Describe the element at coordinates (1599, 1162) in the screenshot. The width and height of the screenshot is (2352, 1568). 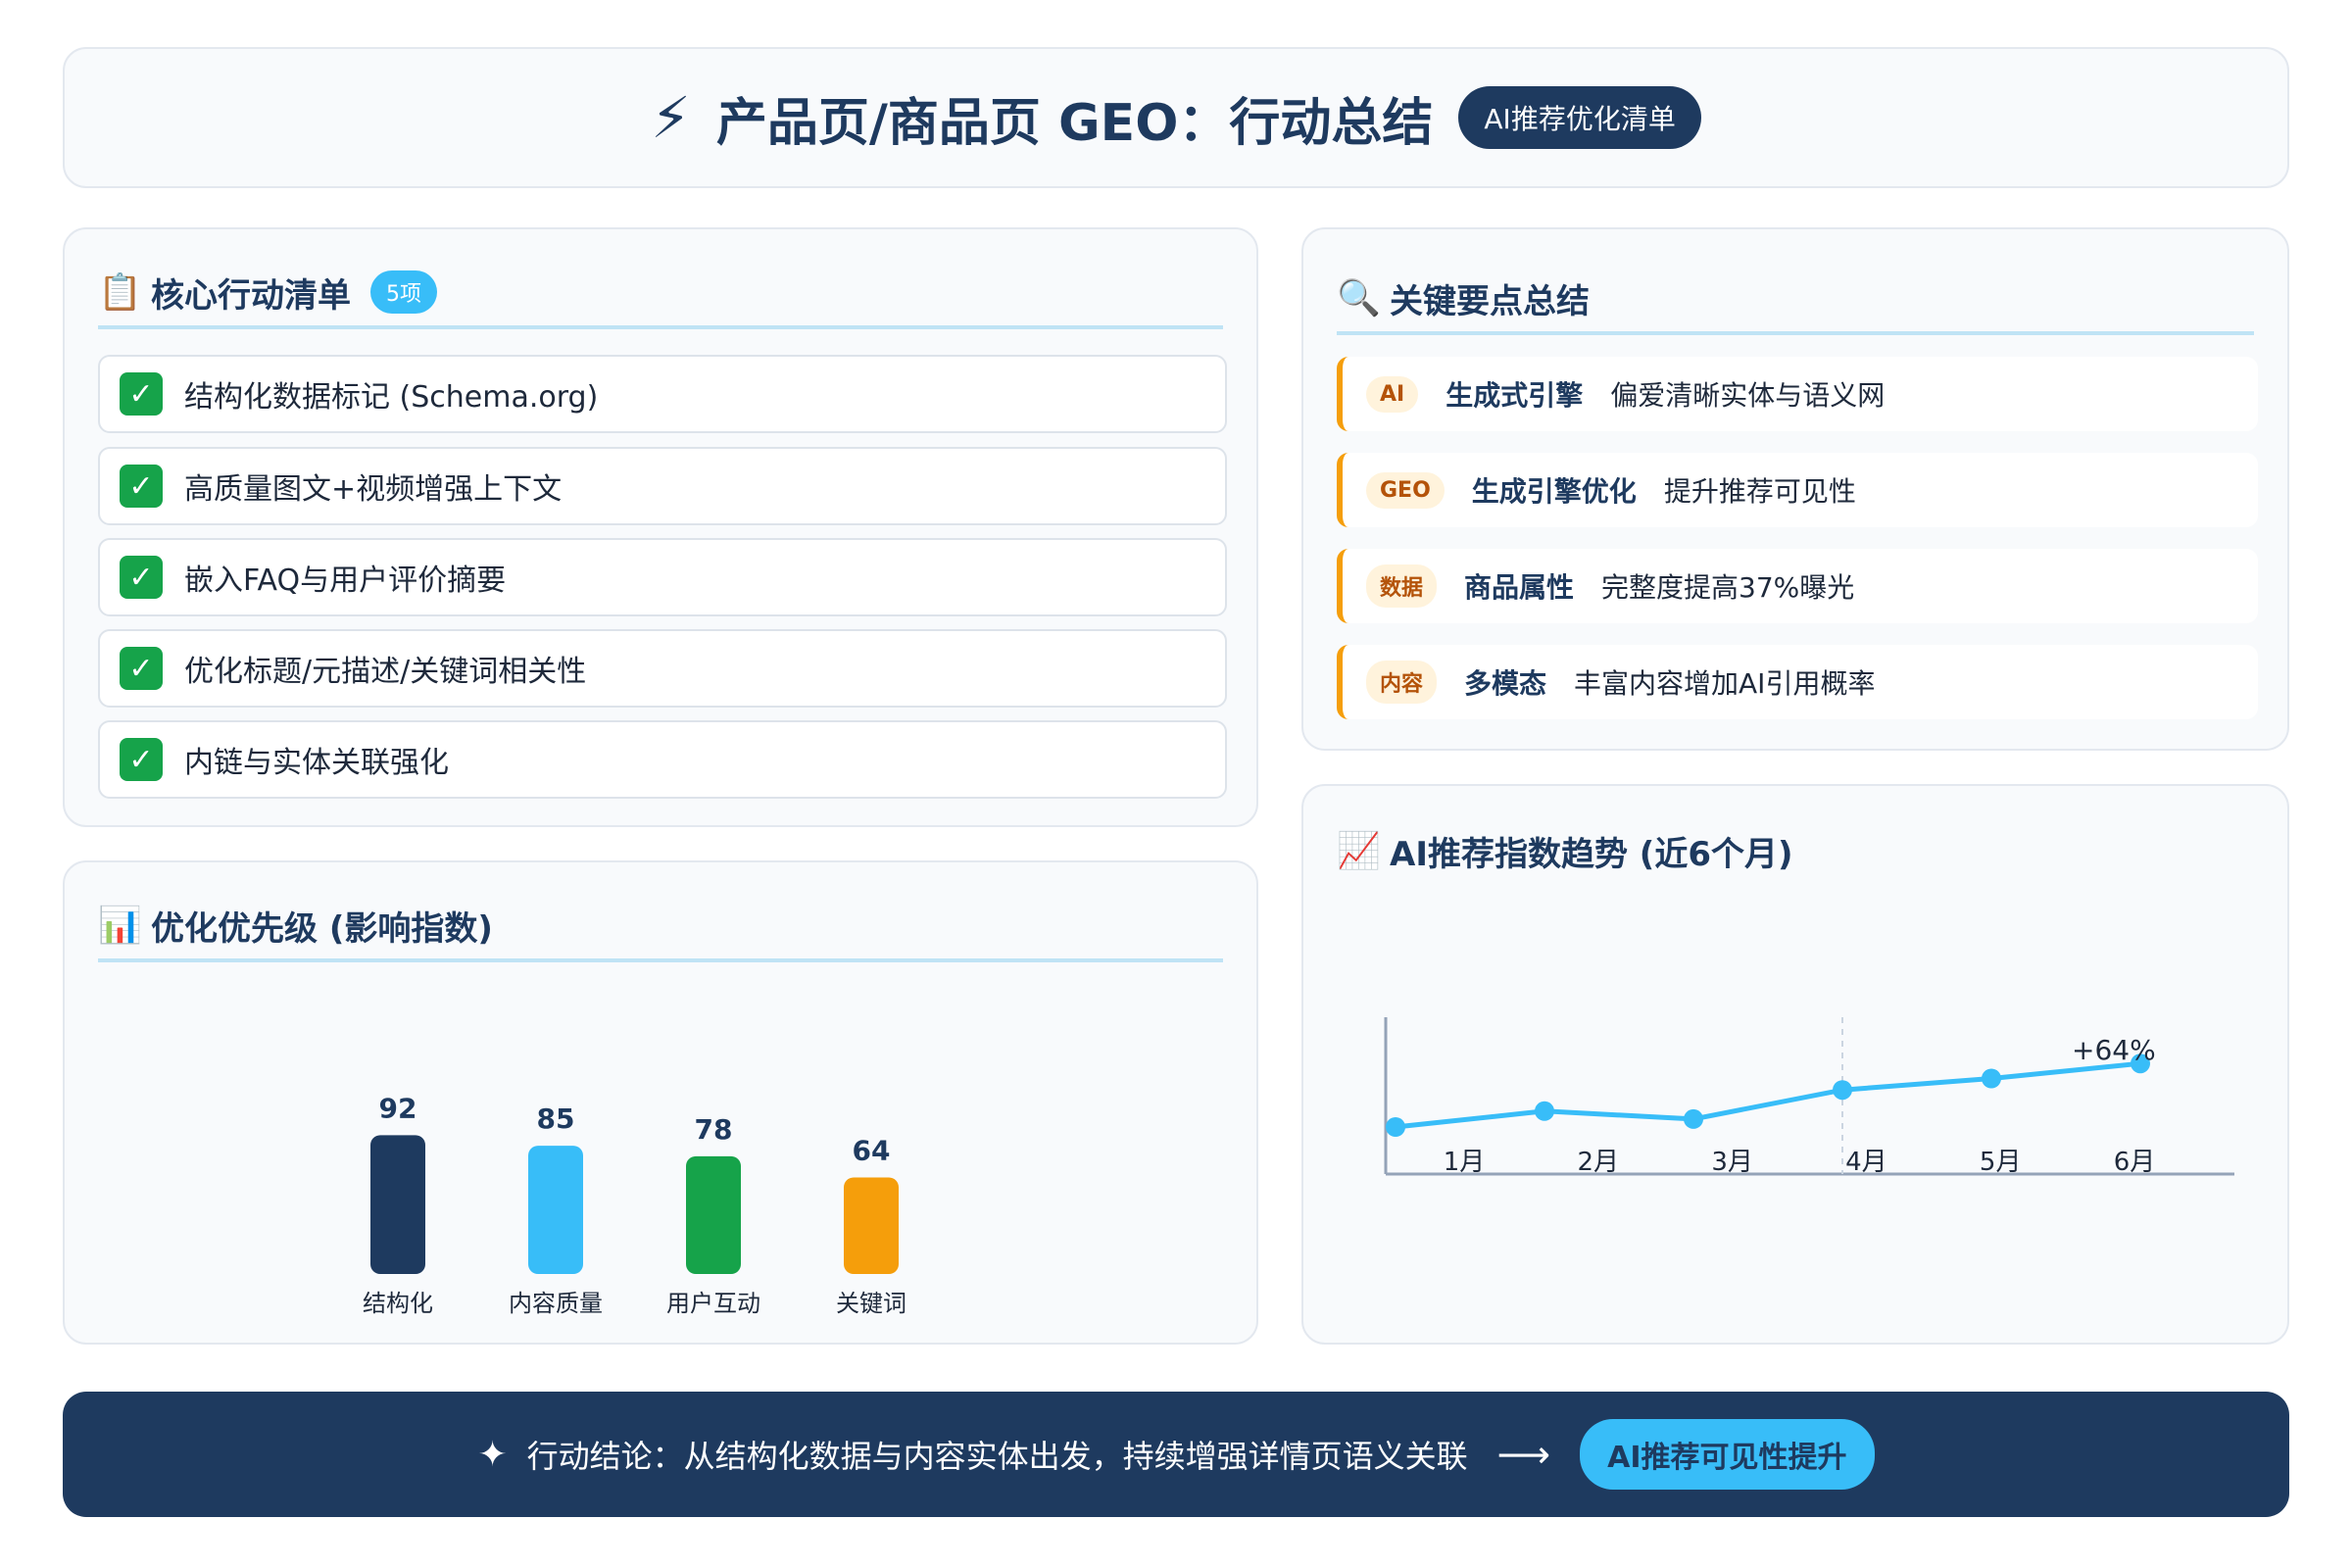
I see `x-tick-label: 2月` at that location.